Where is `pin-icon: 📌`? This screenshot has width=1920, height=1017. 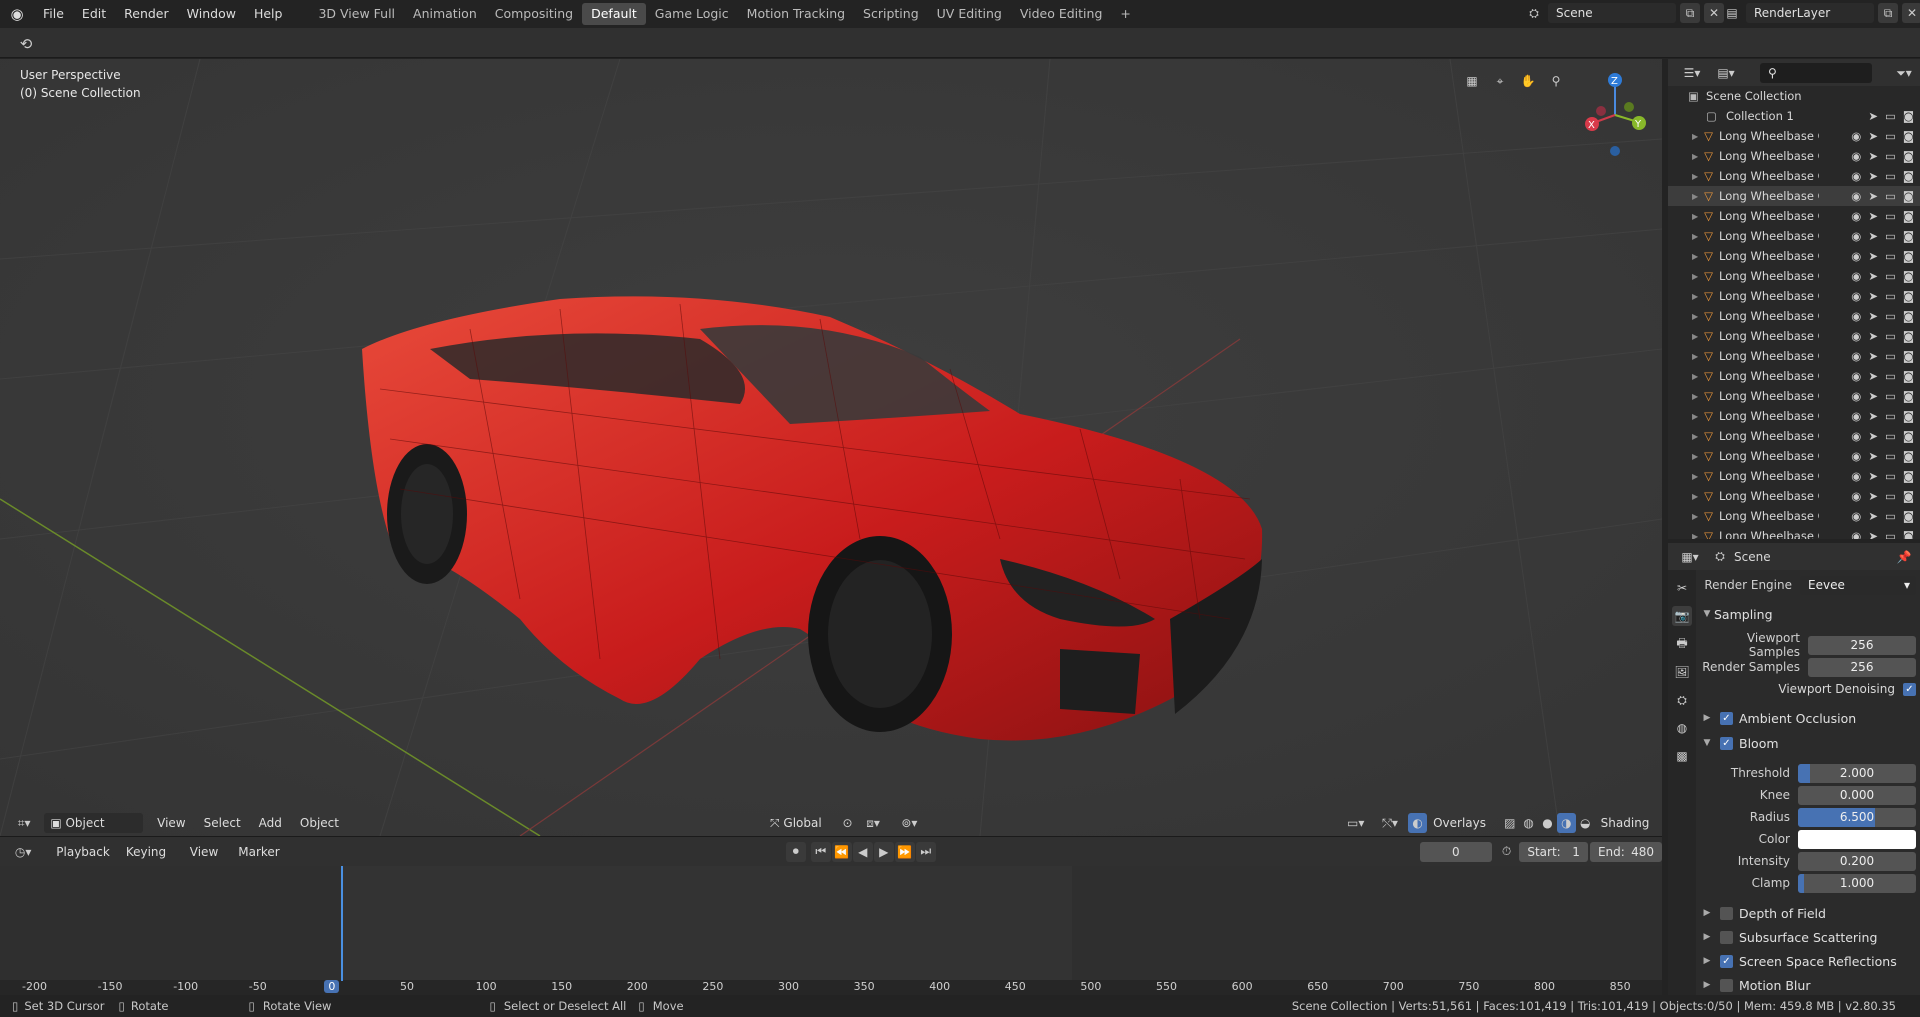 pin-icon: 📌 is located at coordinates (1904, 557).